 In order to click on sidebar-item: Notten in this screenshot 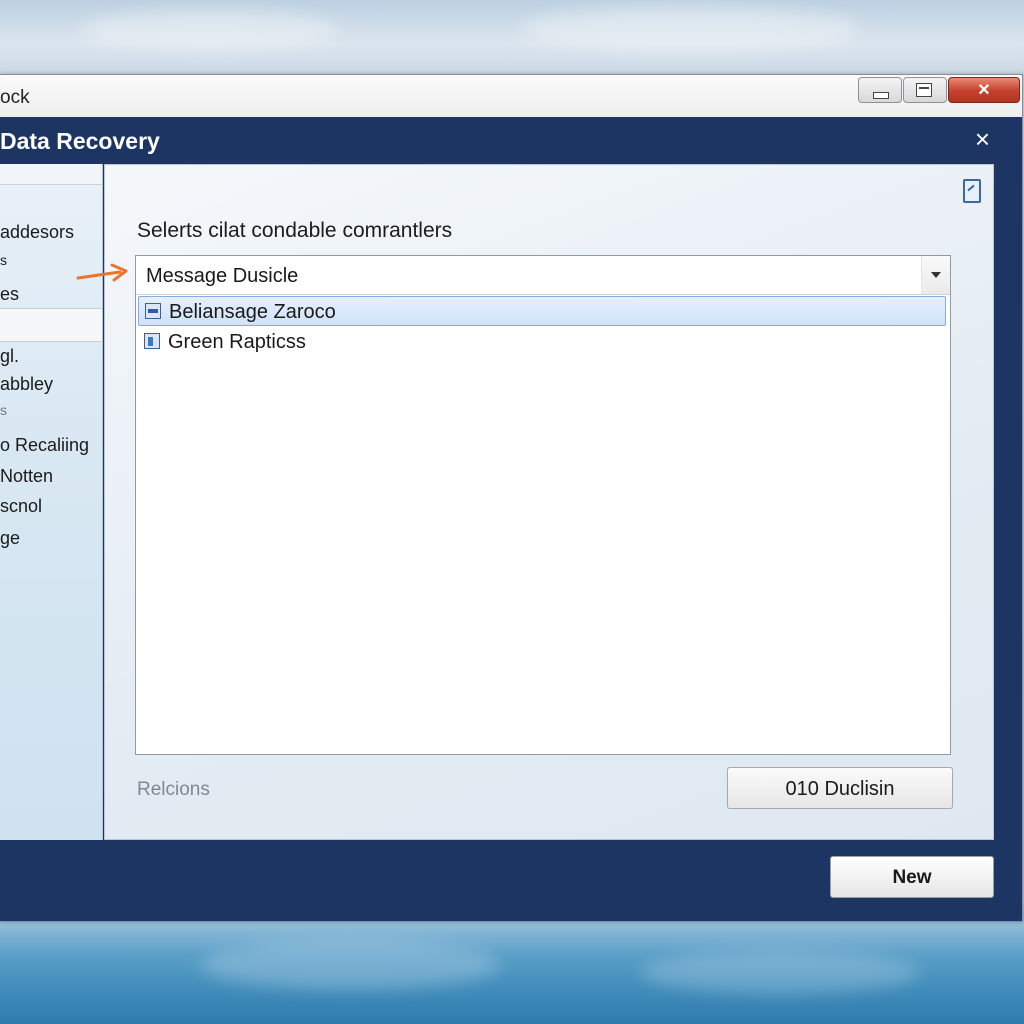, I will do `click(26, 476)`.